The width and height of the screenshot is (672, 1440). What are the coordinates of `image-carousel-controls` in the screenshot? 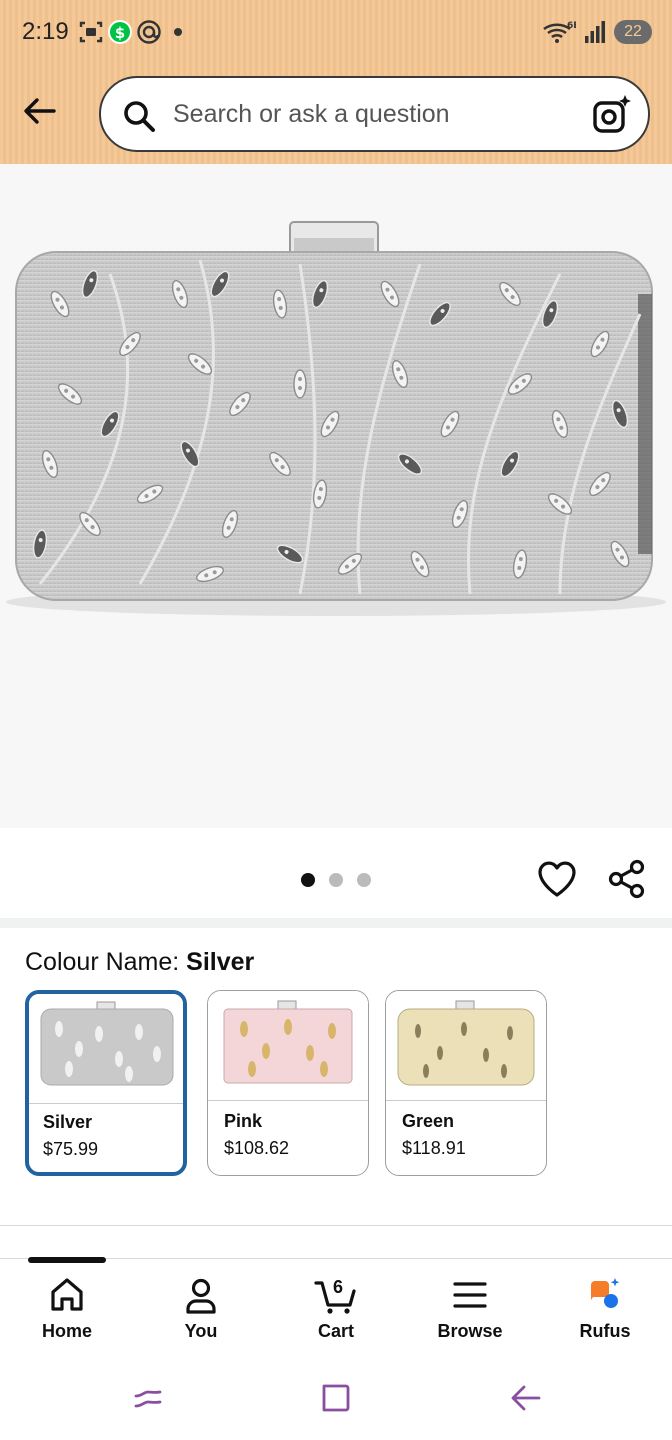 It's located at (336, 873).